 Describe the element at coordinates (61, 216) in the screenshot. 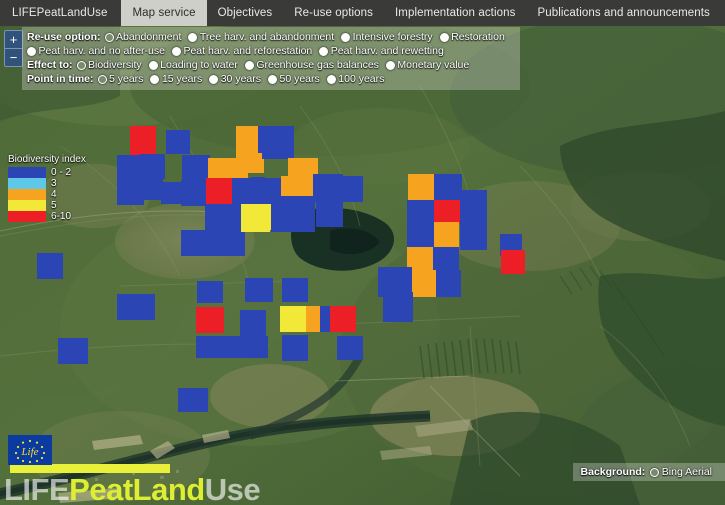

I see `legend-label: 6-10` at that location.